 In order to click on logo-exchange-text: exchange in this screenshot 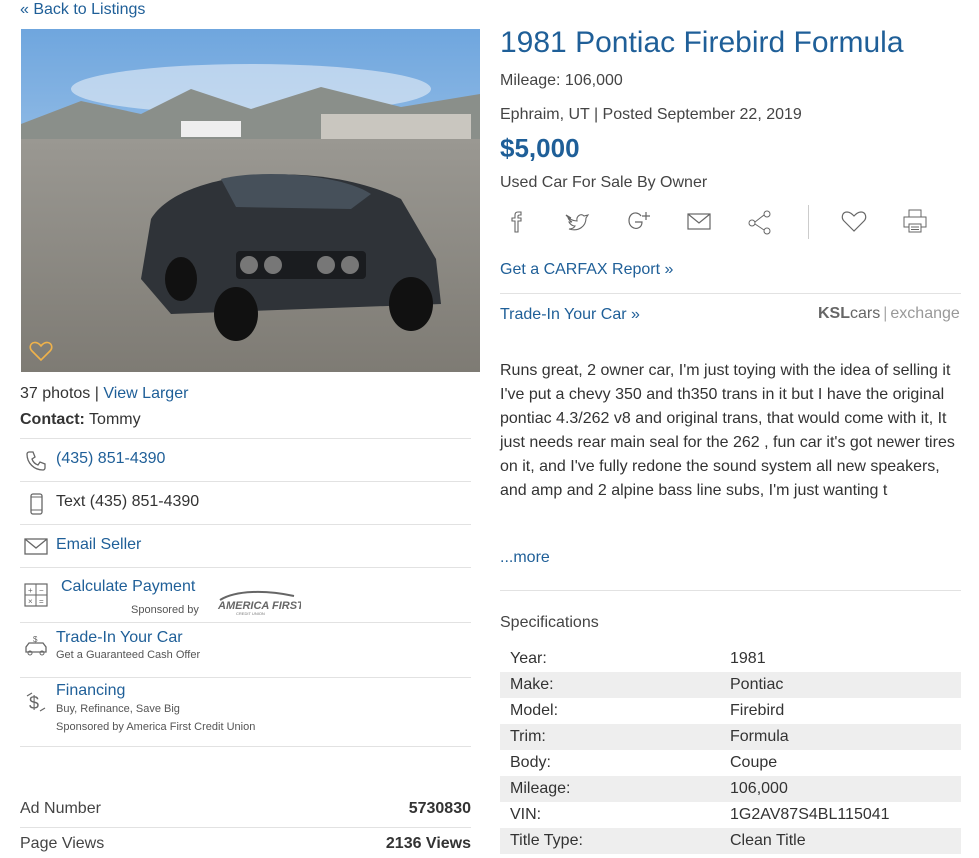, I will do `click(925, 313)`.